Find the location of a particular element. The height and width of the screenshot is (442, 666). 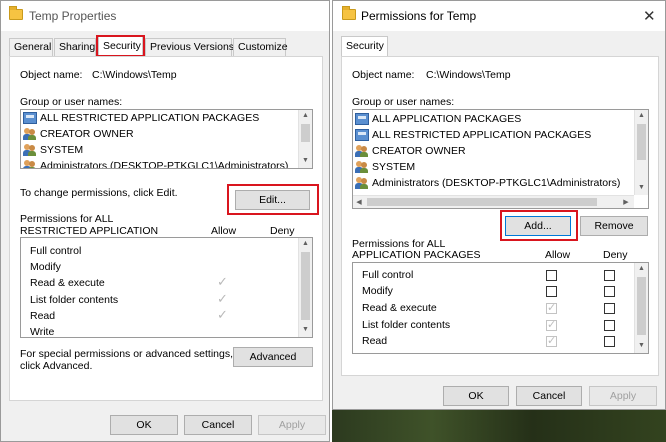

tab-customize: Customize is located at coordinates (260, 47).